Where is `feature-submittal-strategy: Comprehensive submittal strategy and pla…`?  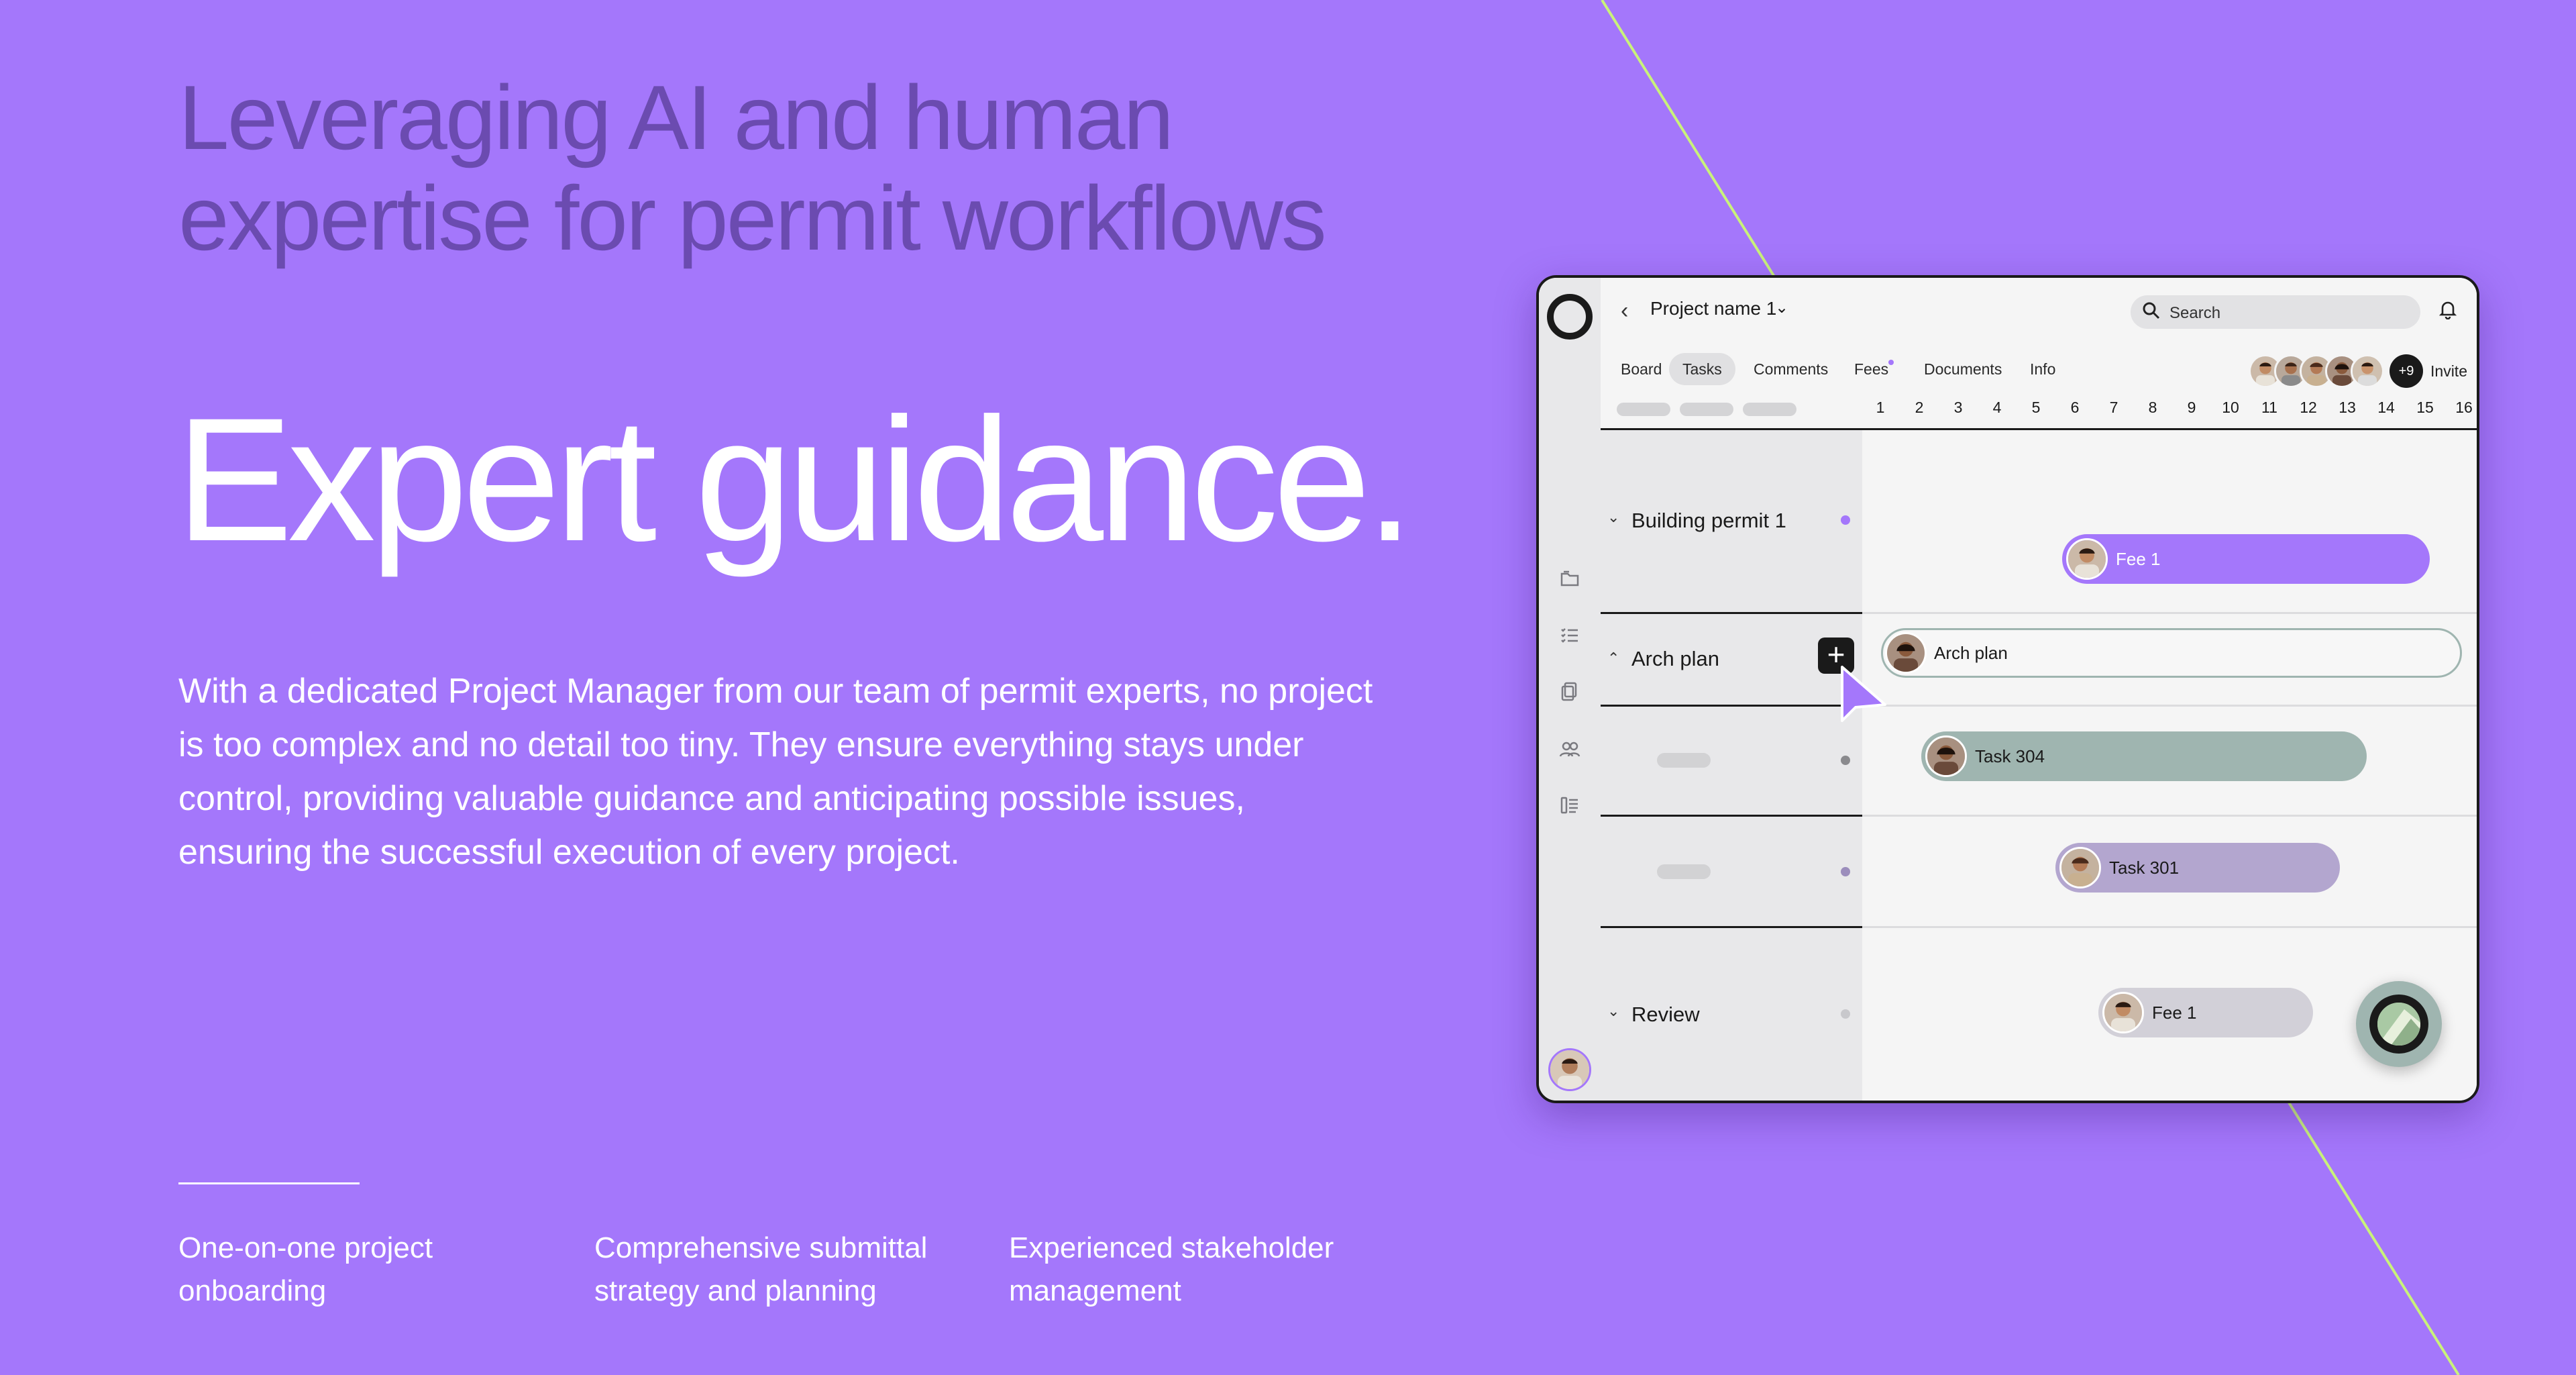 feature-submittal-strategy: Comprehensive submittal strategy and pla… is located at coordinates (761, 1269).